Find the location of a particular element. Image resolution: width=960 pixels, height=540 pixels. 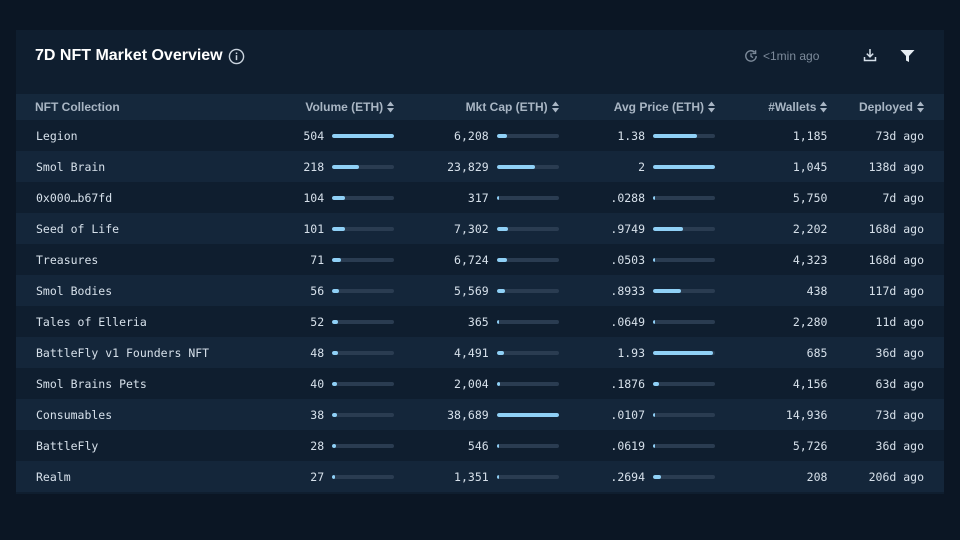

column-header-deployed: Deployed is located at coordinates (885, 107).